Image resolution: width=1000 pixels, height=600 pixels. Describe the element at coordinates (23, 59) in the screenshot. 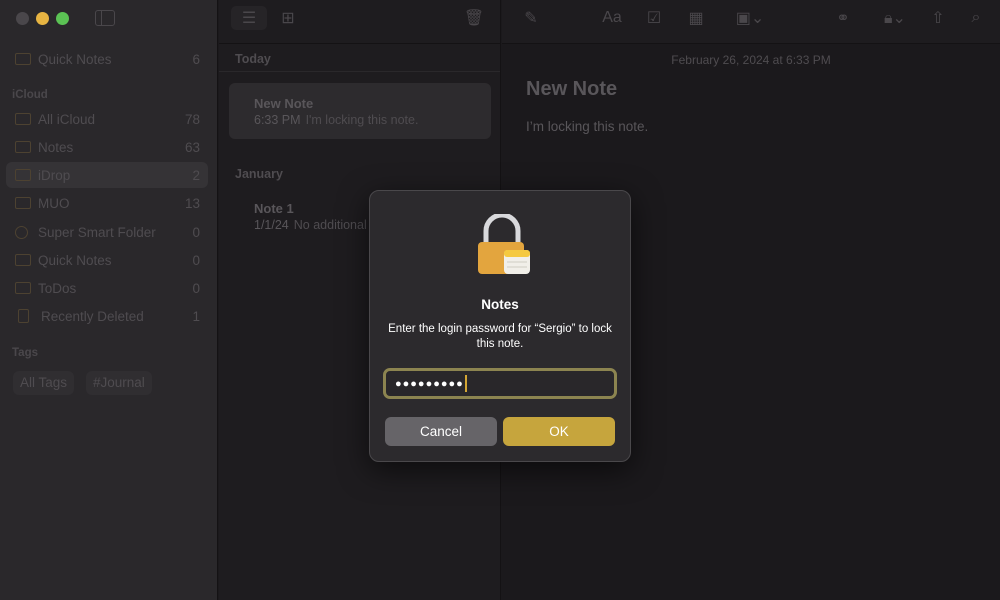

I see `quick-notes-icon` at that location.